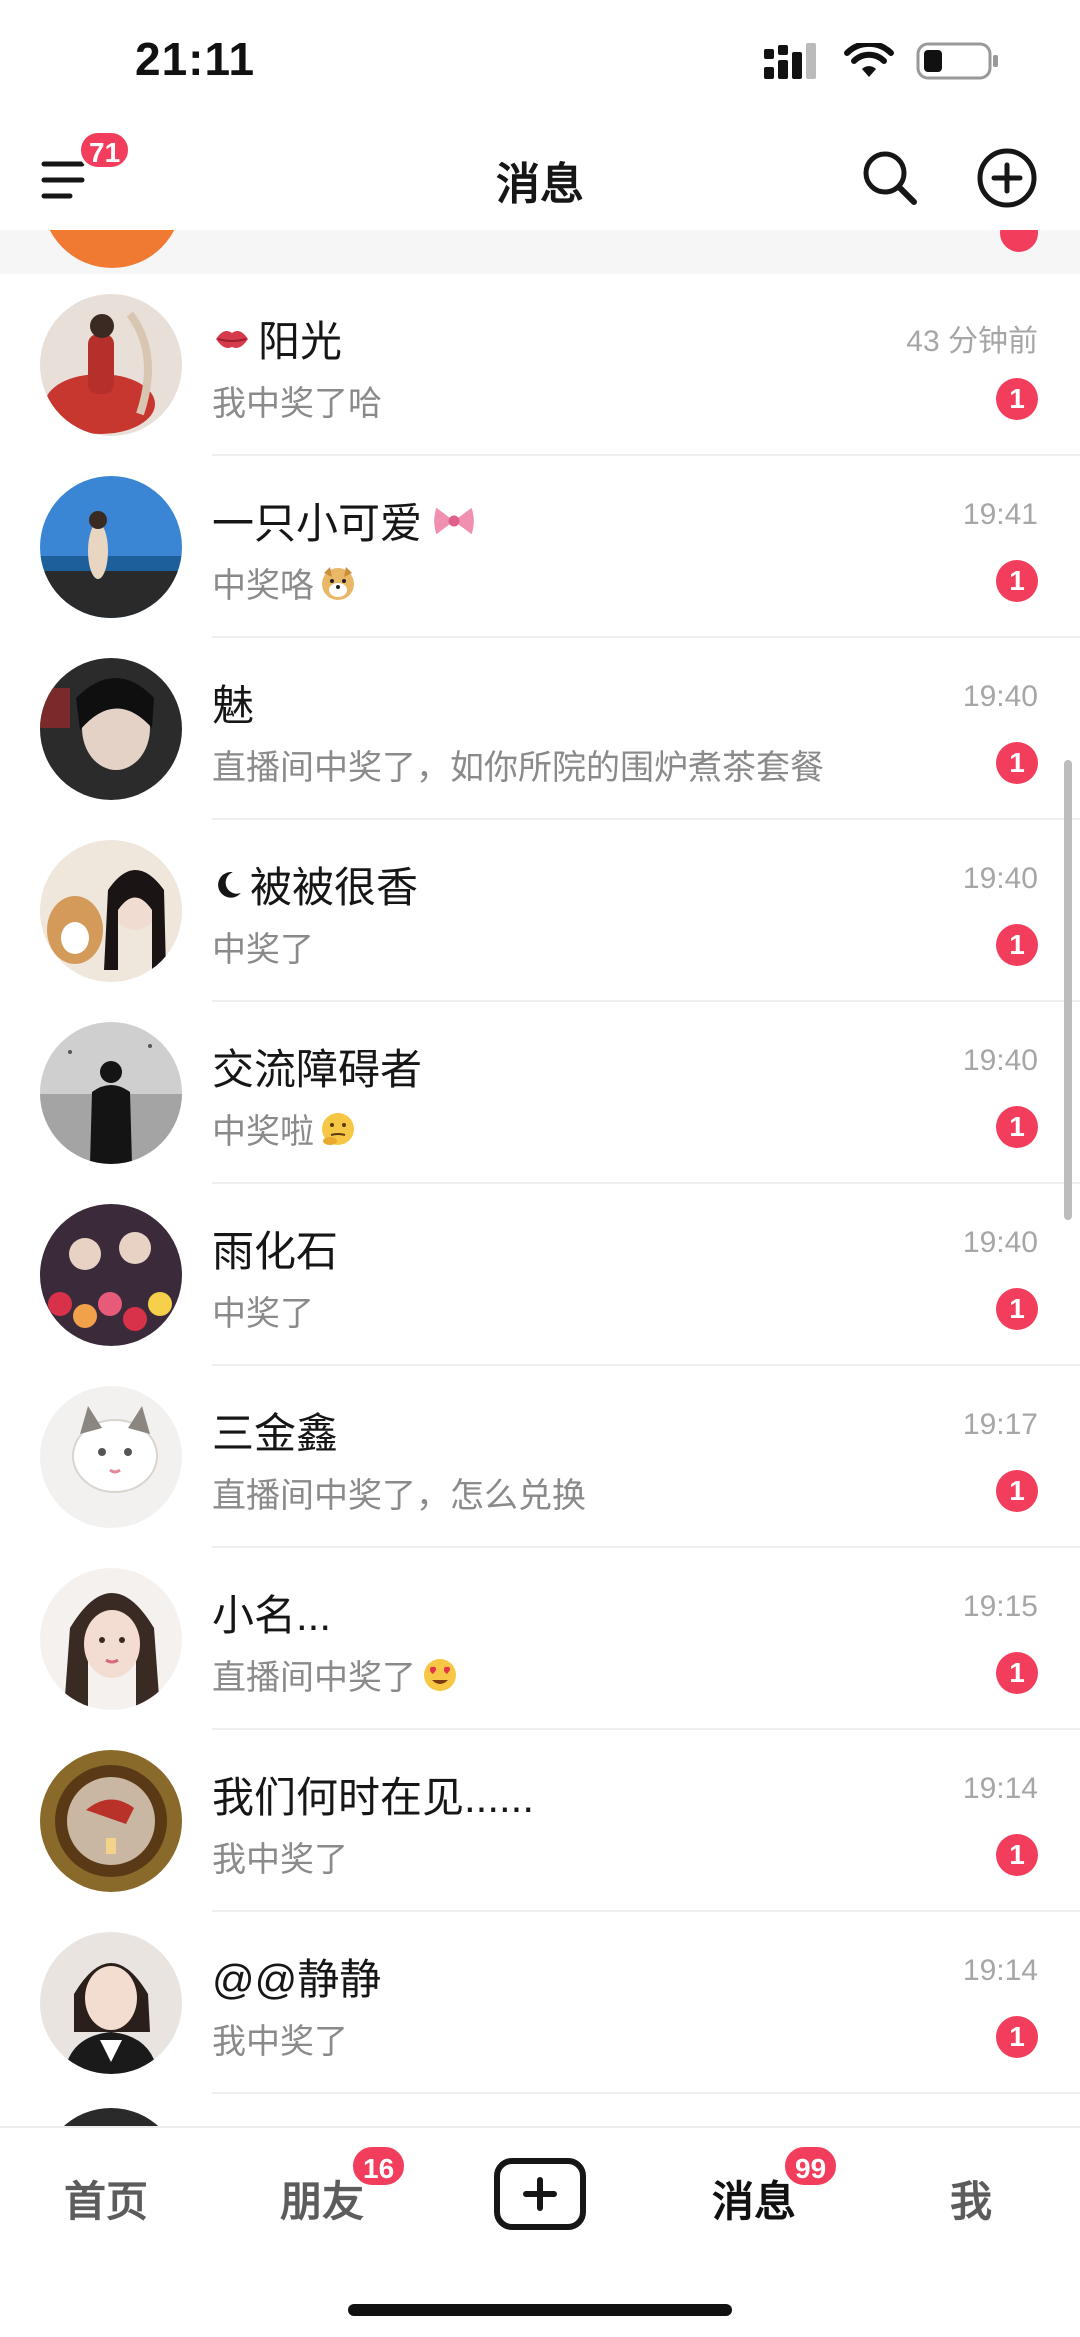  I want to click on conversation-item: 魅 直播间中奖了，如你所院的围炉煮茶套餐 19:40 1, so click(540, 729).